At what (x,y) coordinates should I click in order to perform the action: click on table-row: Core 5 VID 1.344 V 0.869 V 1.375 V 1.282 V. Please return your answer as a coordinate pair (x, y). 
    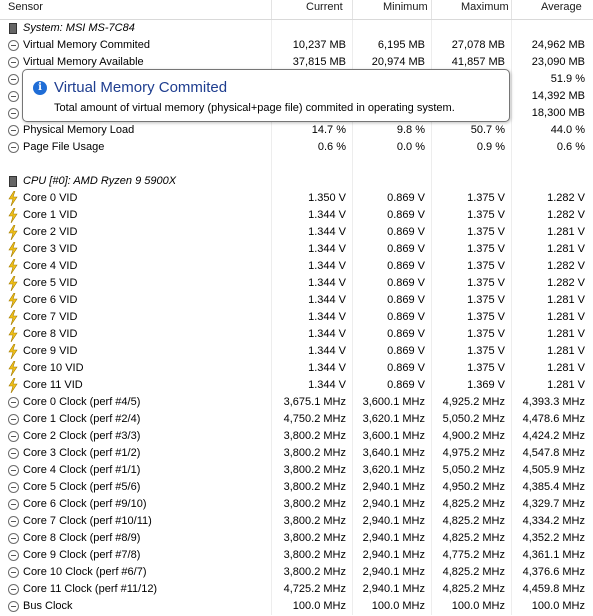
    Looking at the image, I should click on (296, 283).